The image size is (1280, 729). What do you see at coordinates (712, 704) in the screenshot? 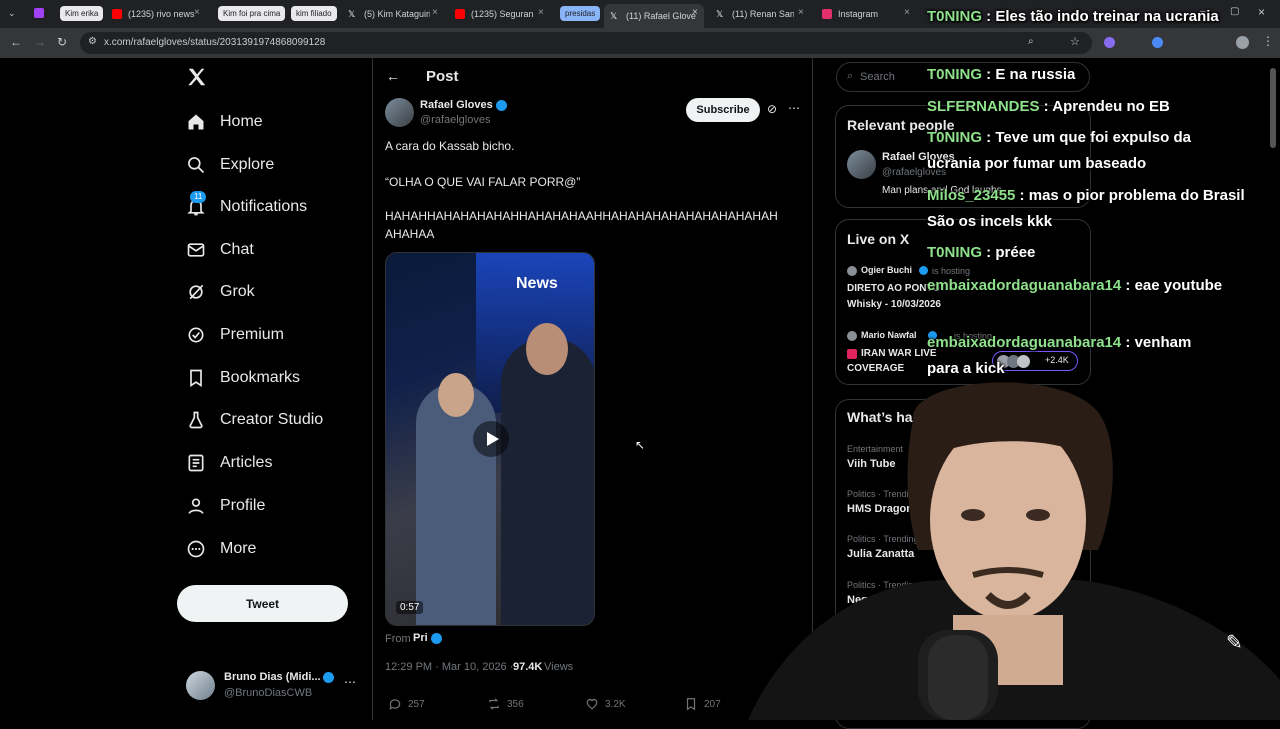
I see `bookmark-count: 207` at bounding box center [712, 704].